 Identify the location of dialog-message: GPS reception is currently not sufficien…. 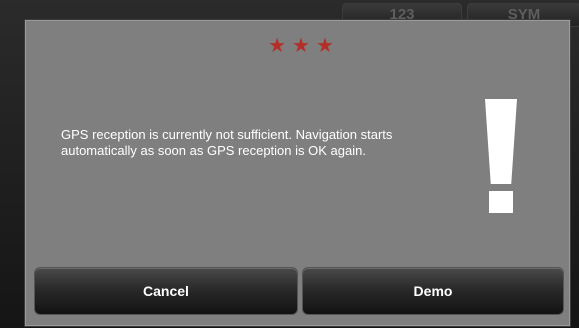
(227, 142).